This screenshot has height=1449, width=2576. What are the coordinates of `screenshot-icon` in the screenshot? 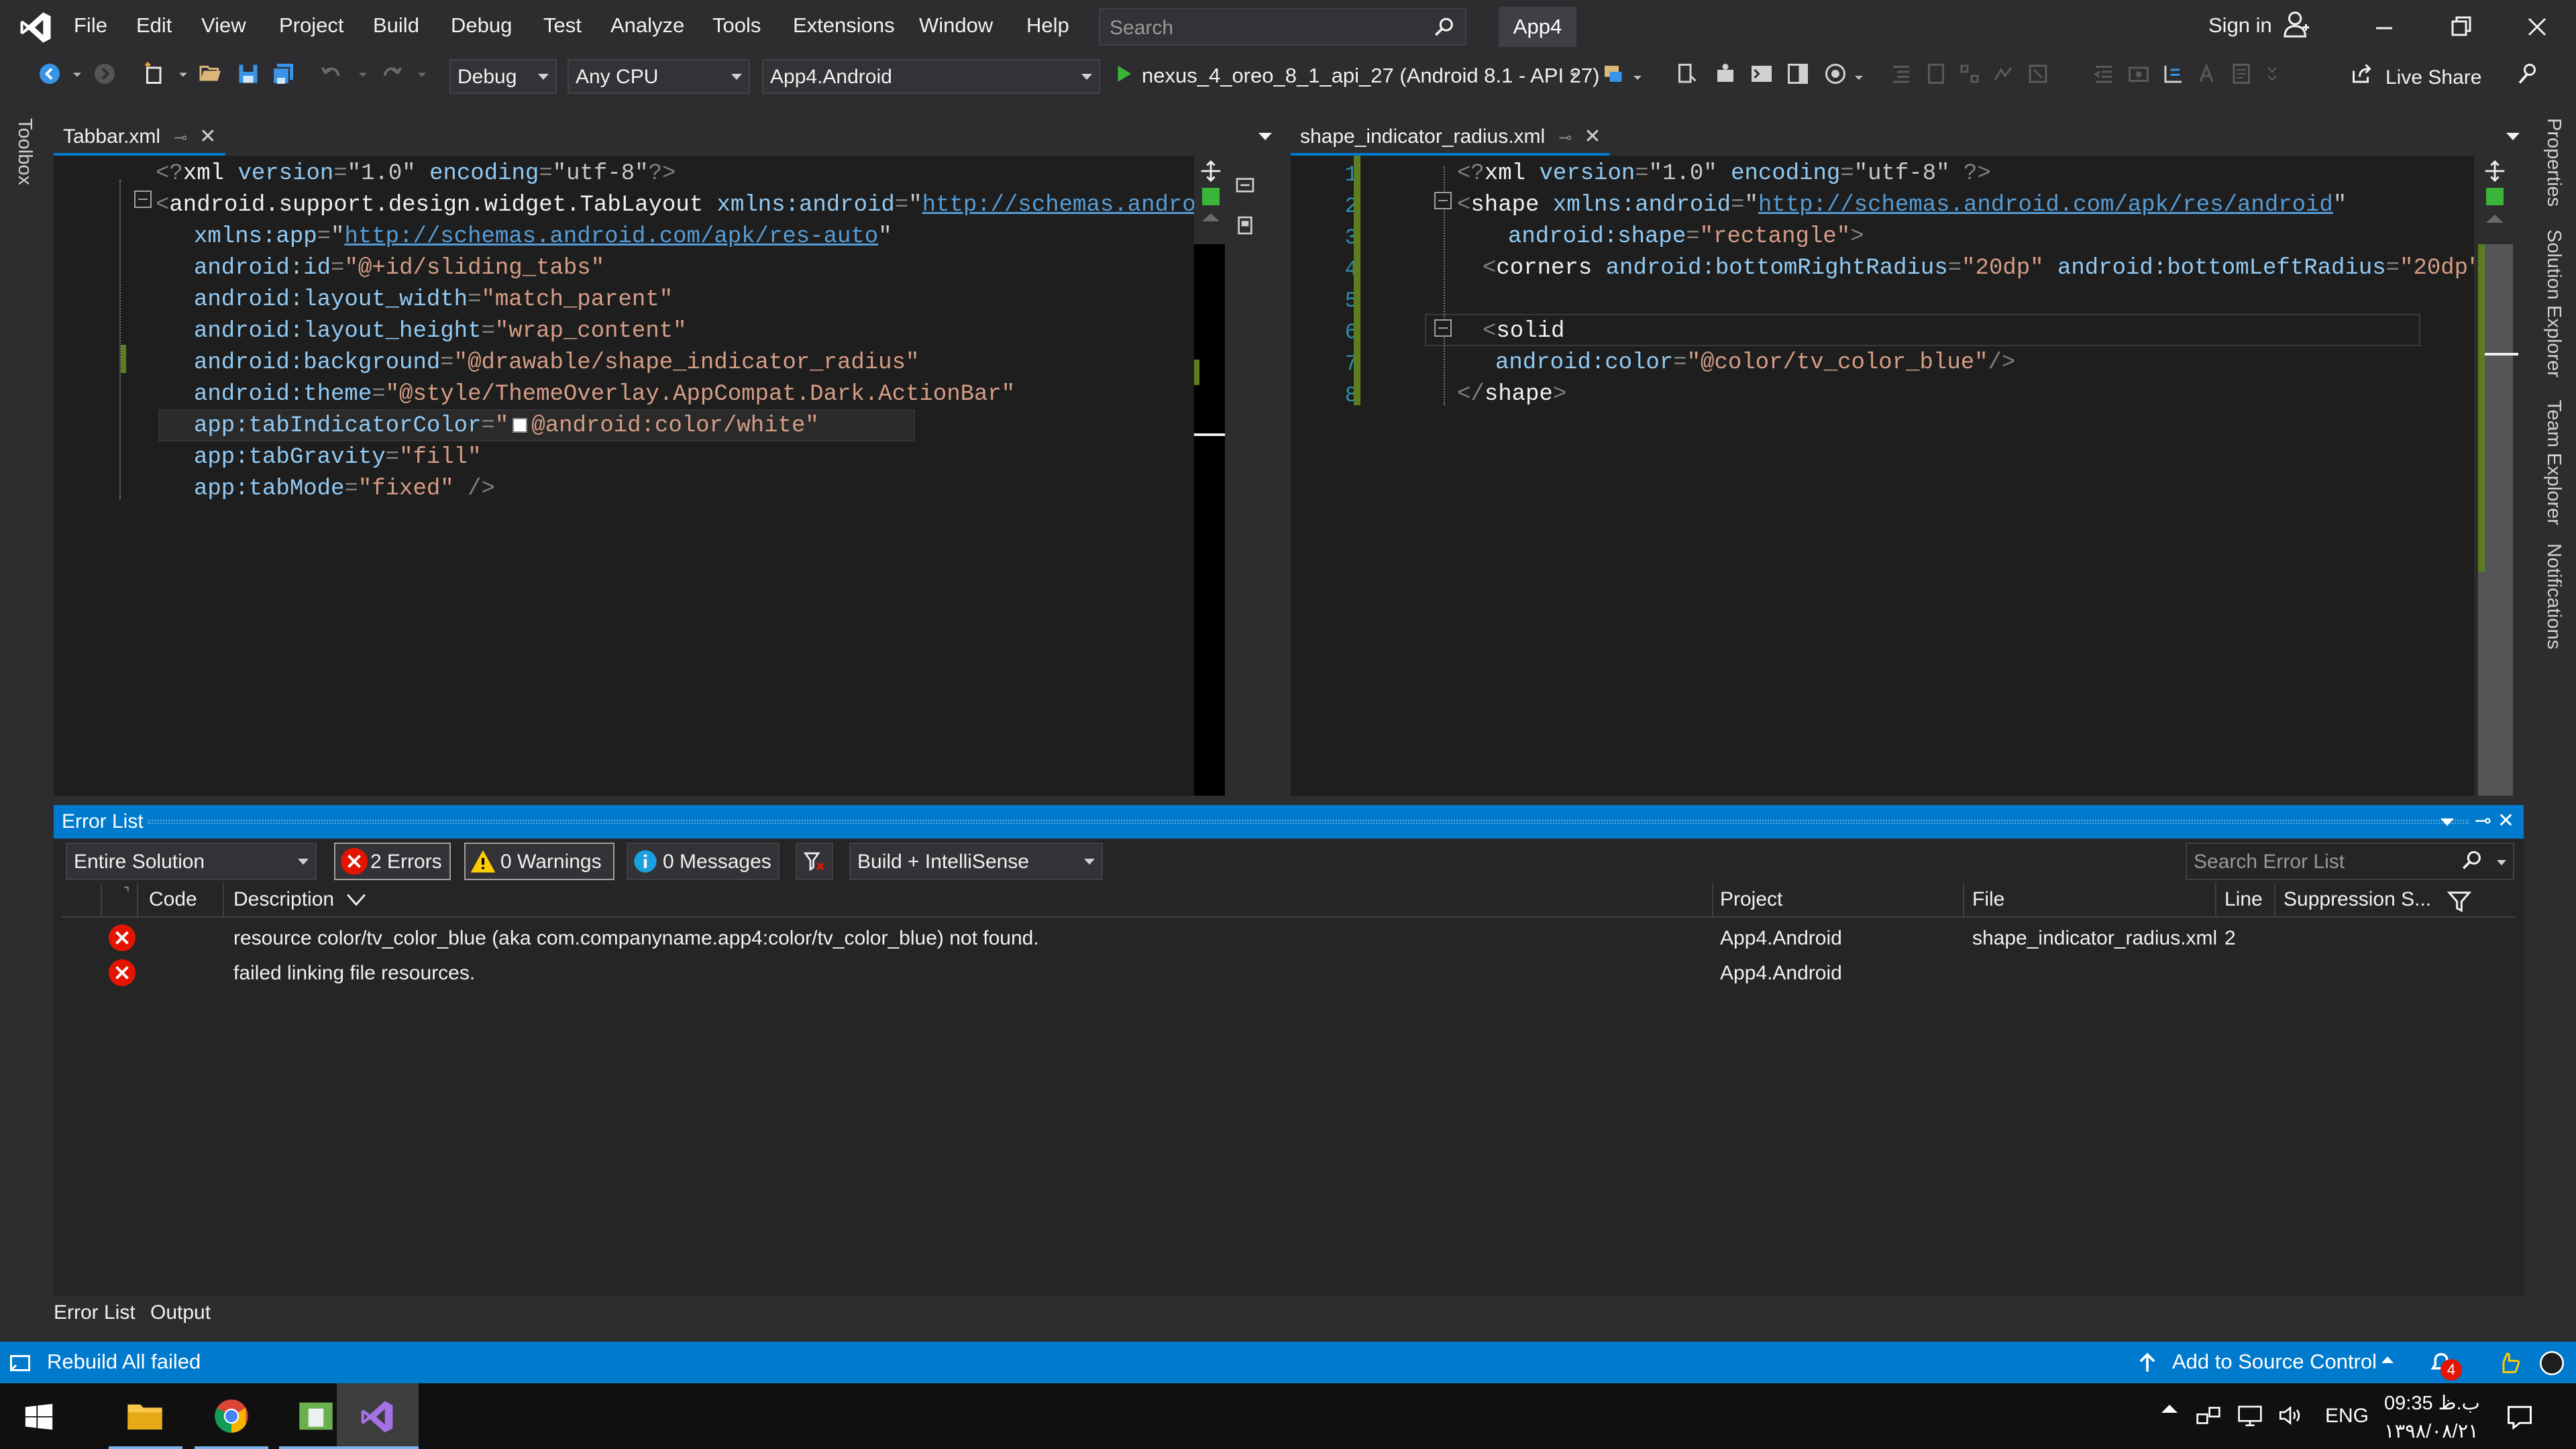 It's located at (2139, 74).